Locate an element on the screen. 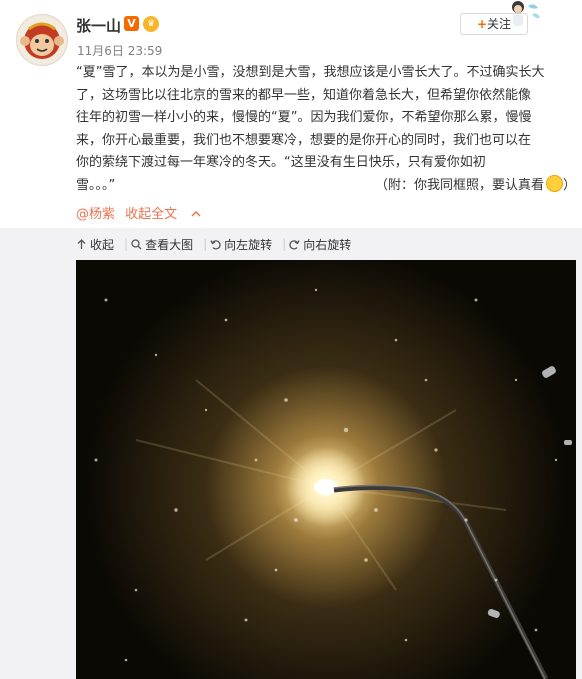 This screenshot has height=679, width=582. post-footer-links: @杨紫 收起全文 is located at coordinates (138, 212).